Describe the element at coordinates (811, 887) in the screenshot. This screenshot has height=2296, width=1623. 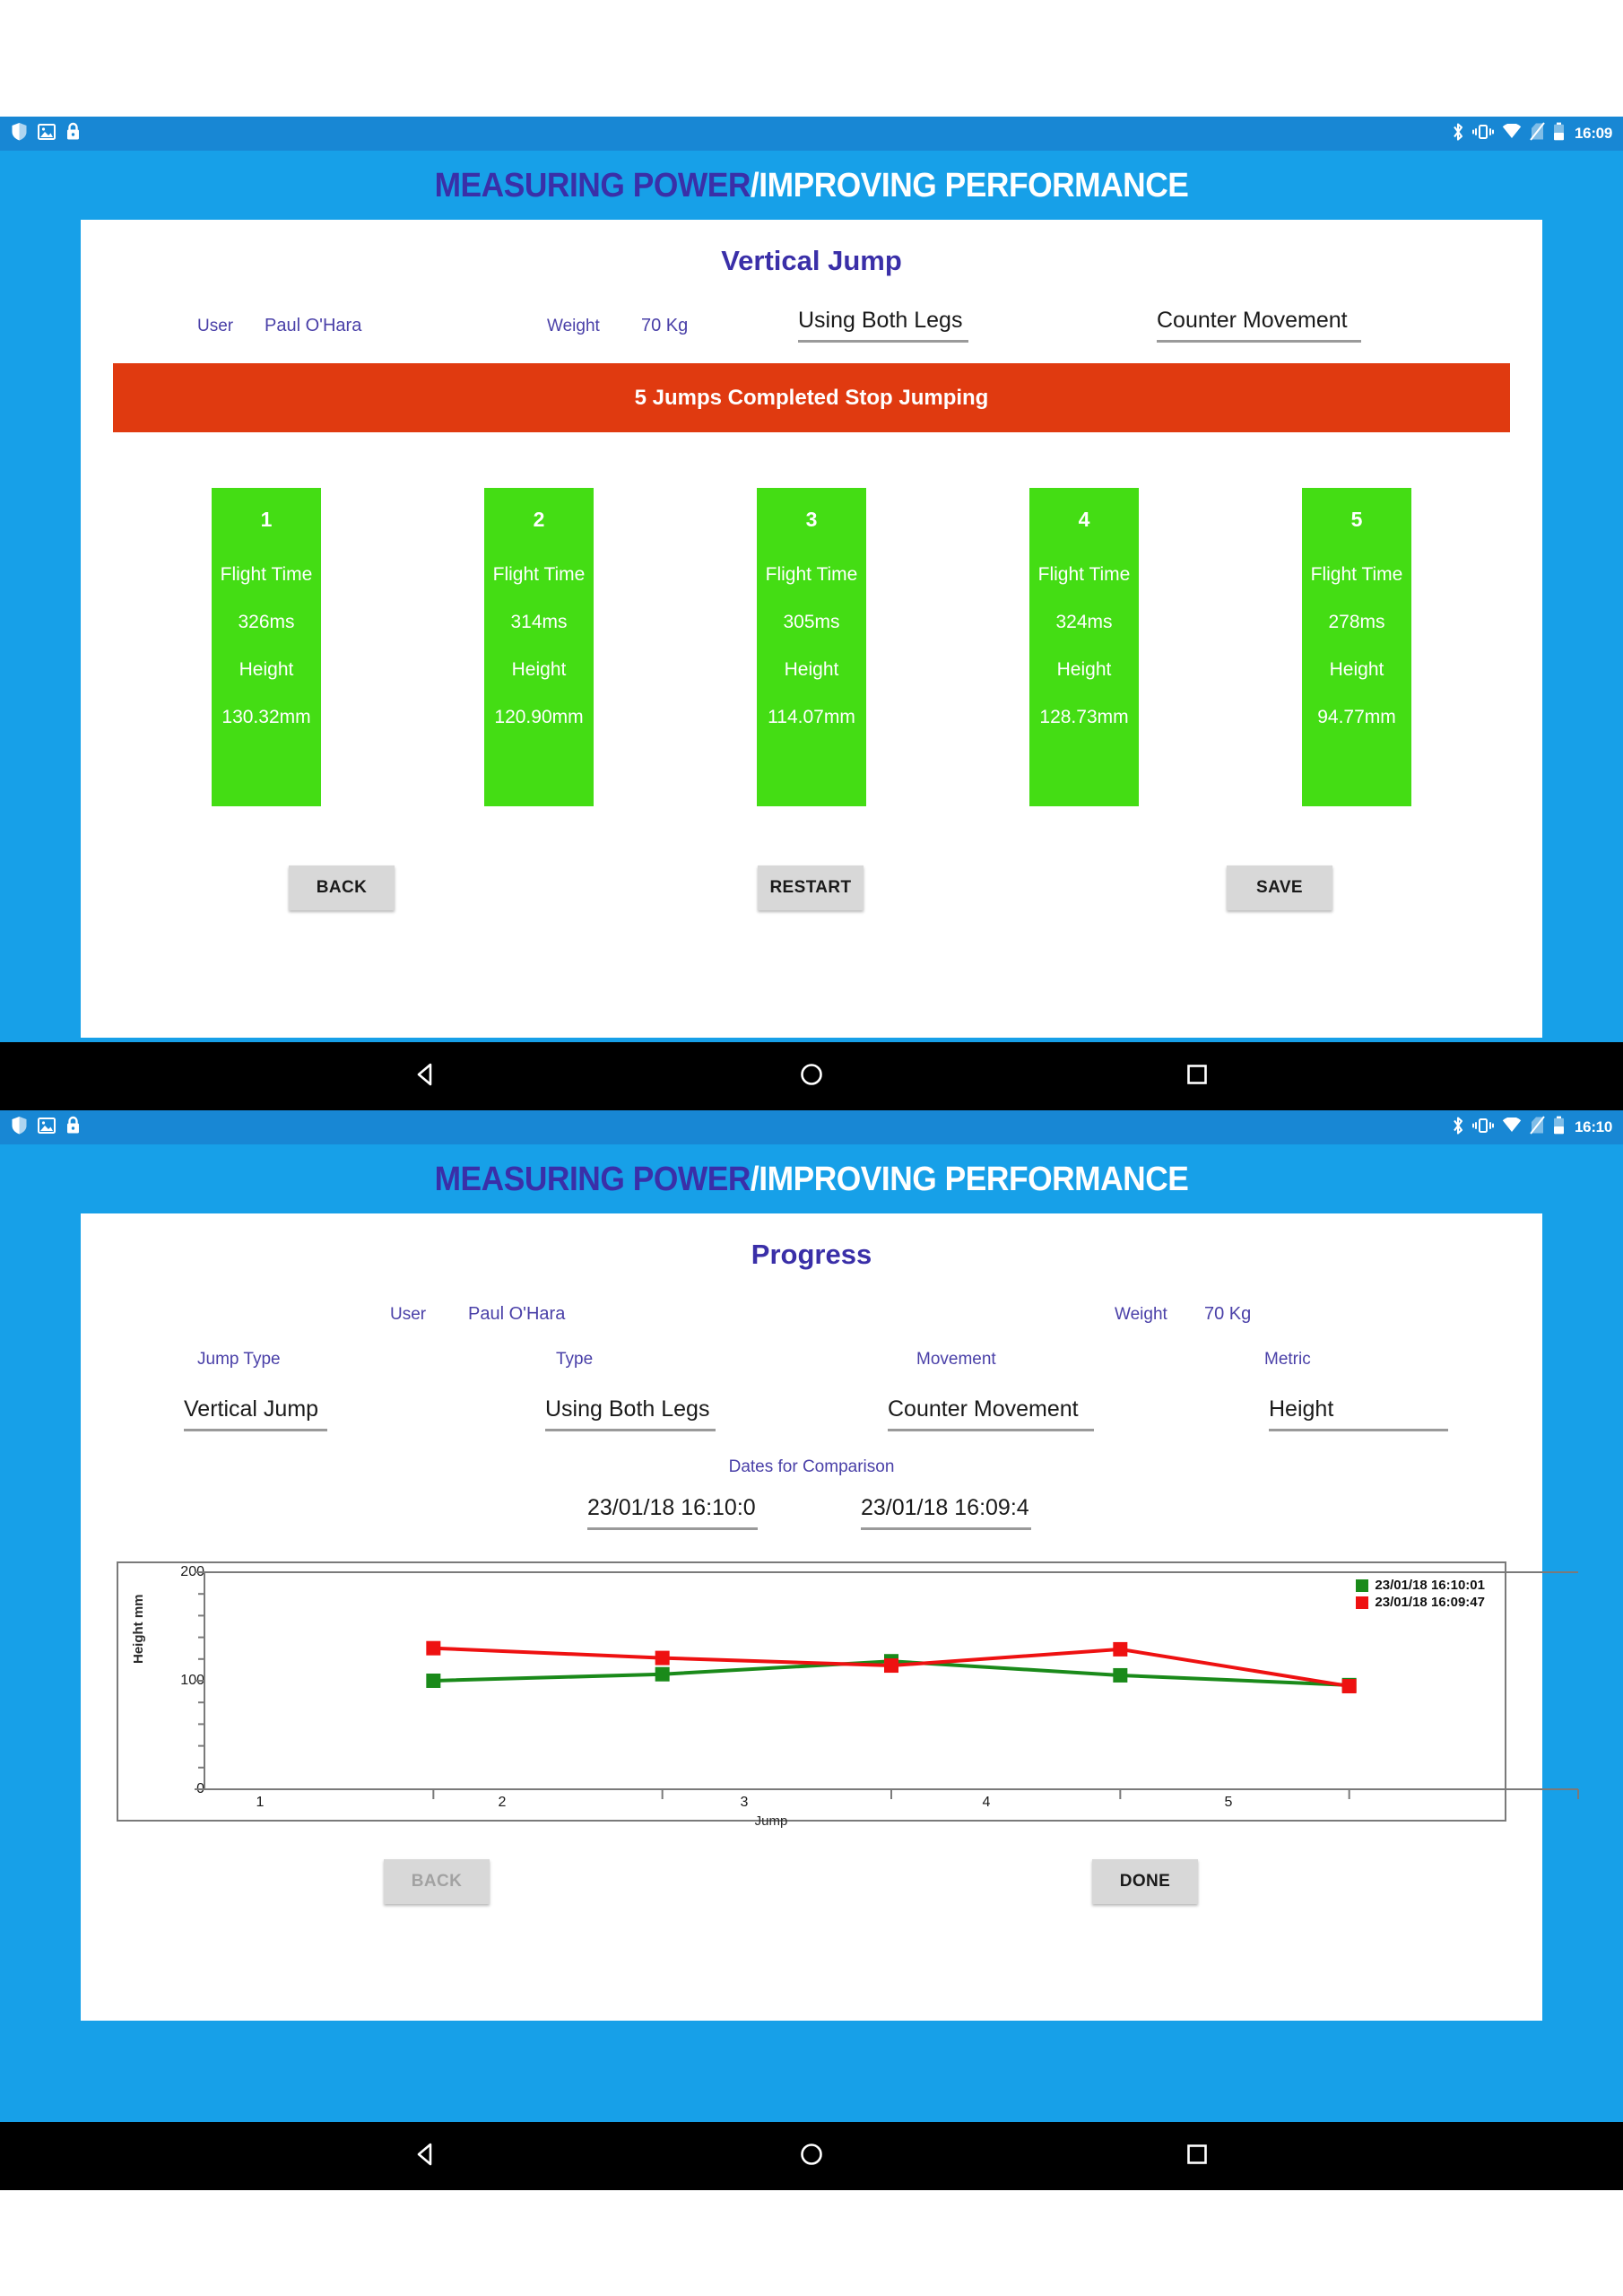
I see `restart-button: RESTART` at that location.